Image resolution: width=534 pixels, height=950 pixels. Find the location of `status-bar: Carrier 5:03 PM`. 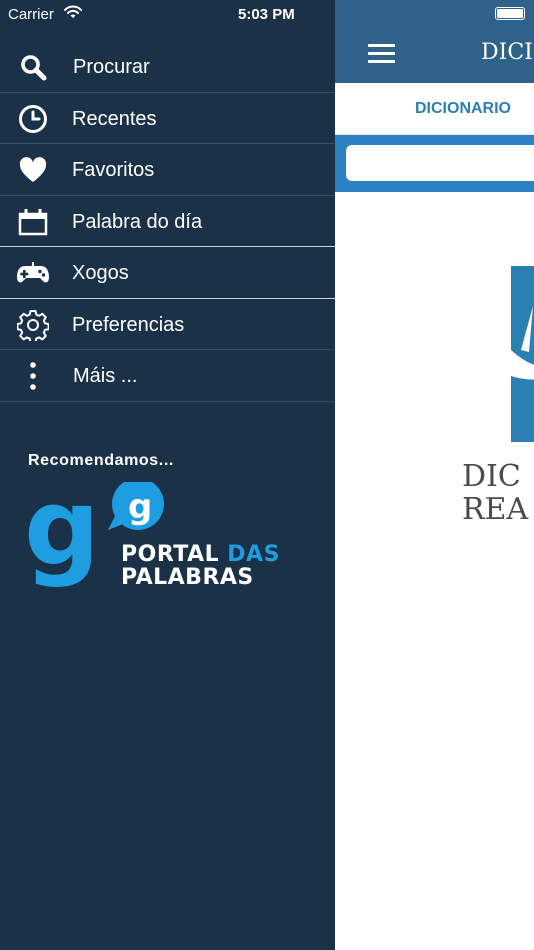

status-bar: Carrier 5:03 PM is located at coordinates (167, 14).